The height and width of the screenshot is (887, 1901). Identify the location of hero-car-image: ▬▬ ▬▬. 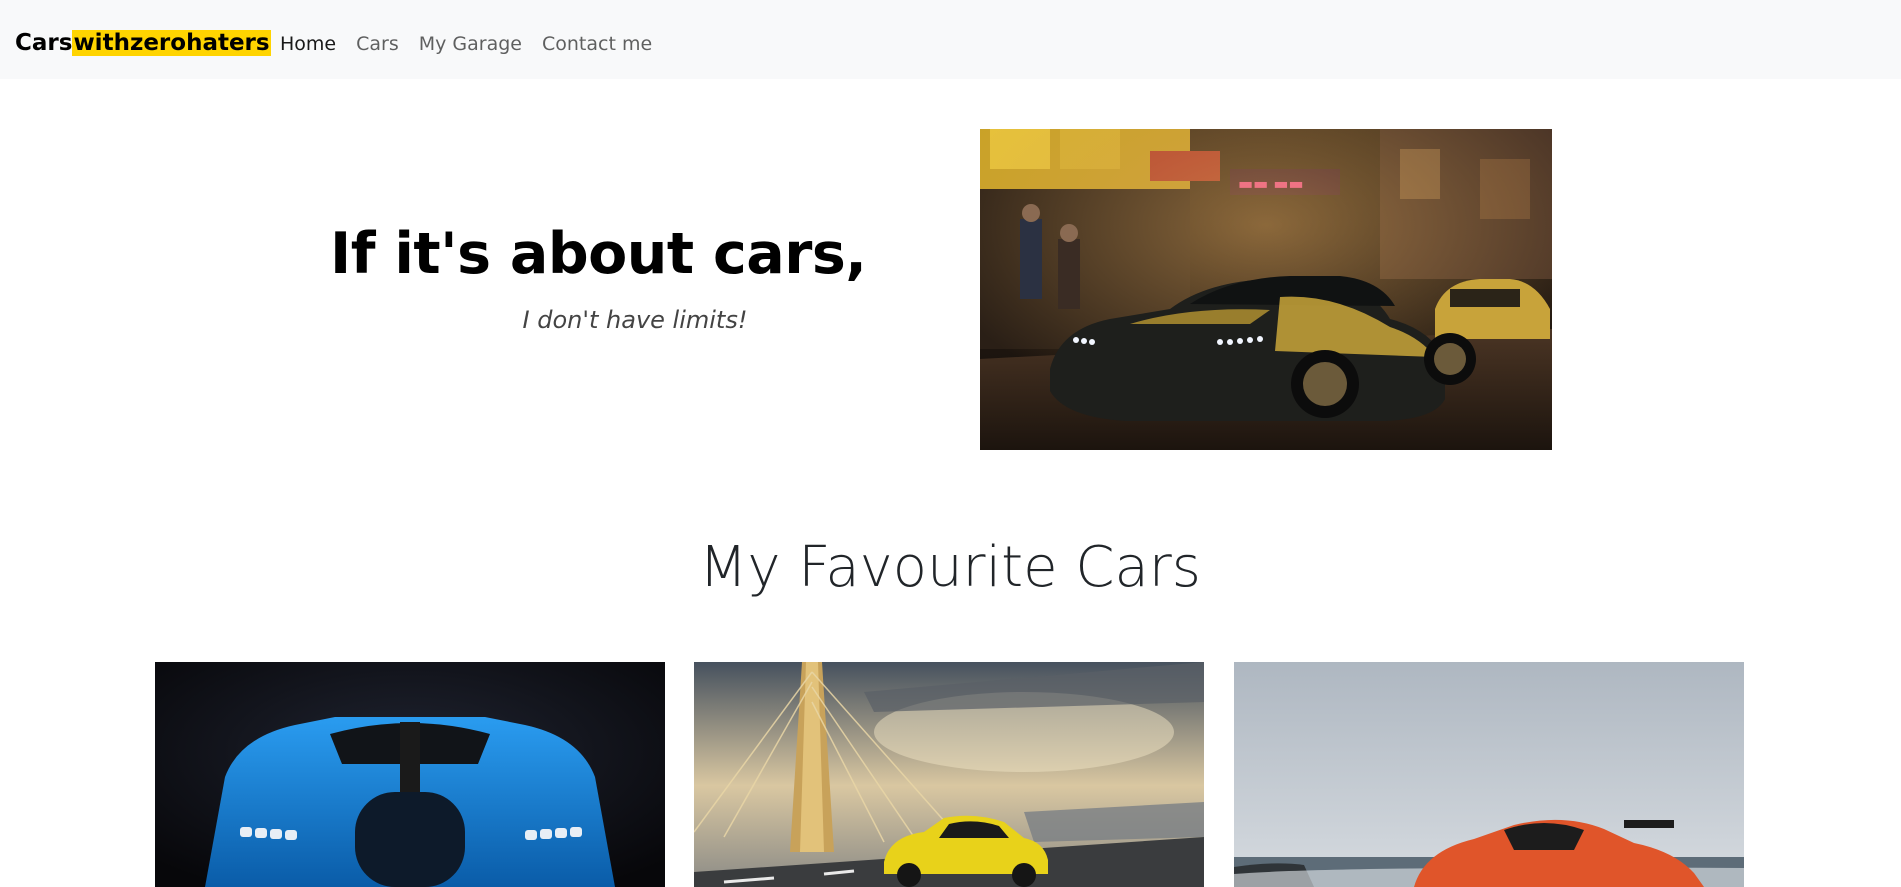
(1266, 289).